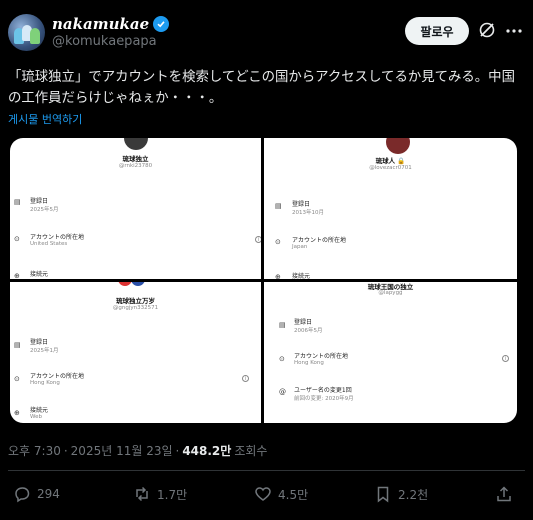 The height and width of the screenshot is (520, 533). Describe the element at coordinates (100, 24) in the screenshot. I see `display-name: nakamukae` at that location.